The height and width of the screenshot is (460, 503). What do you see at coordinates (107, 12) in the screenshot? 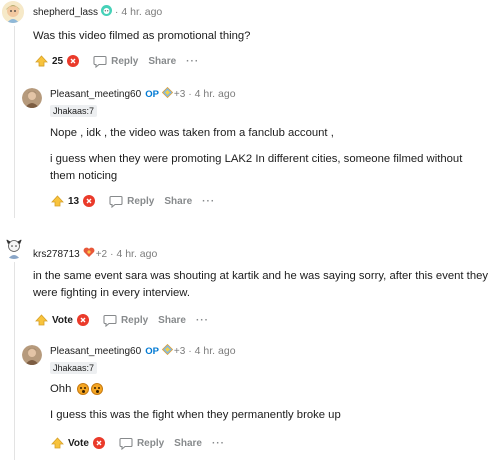
I see `snoo-icon` at bounding box center [107, 12].